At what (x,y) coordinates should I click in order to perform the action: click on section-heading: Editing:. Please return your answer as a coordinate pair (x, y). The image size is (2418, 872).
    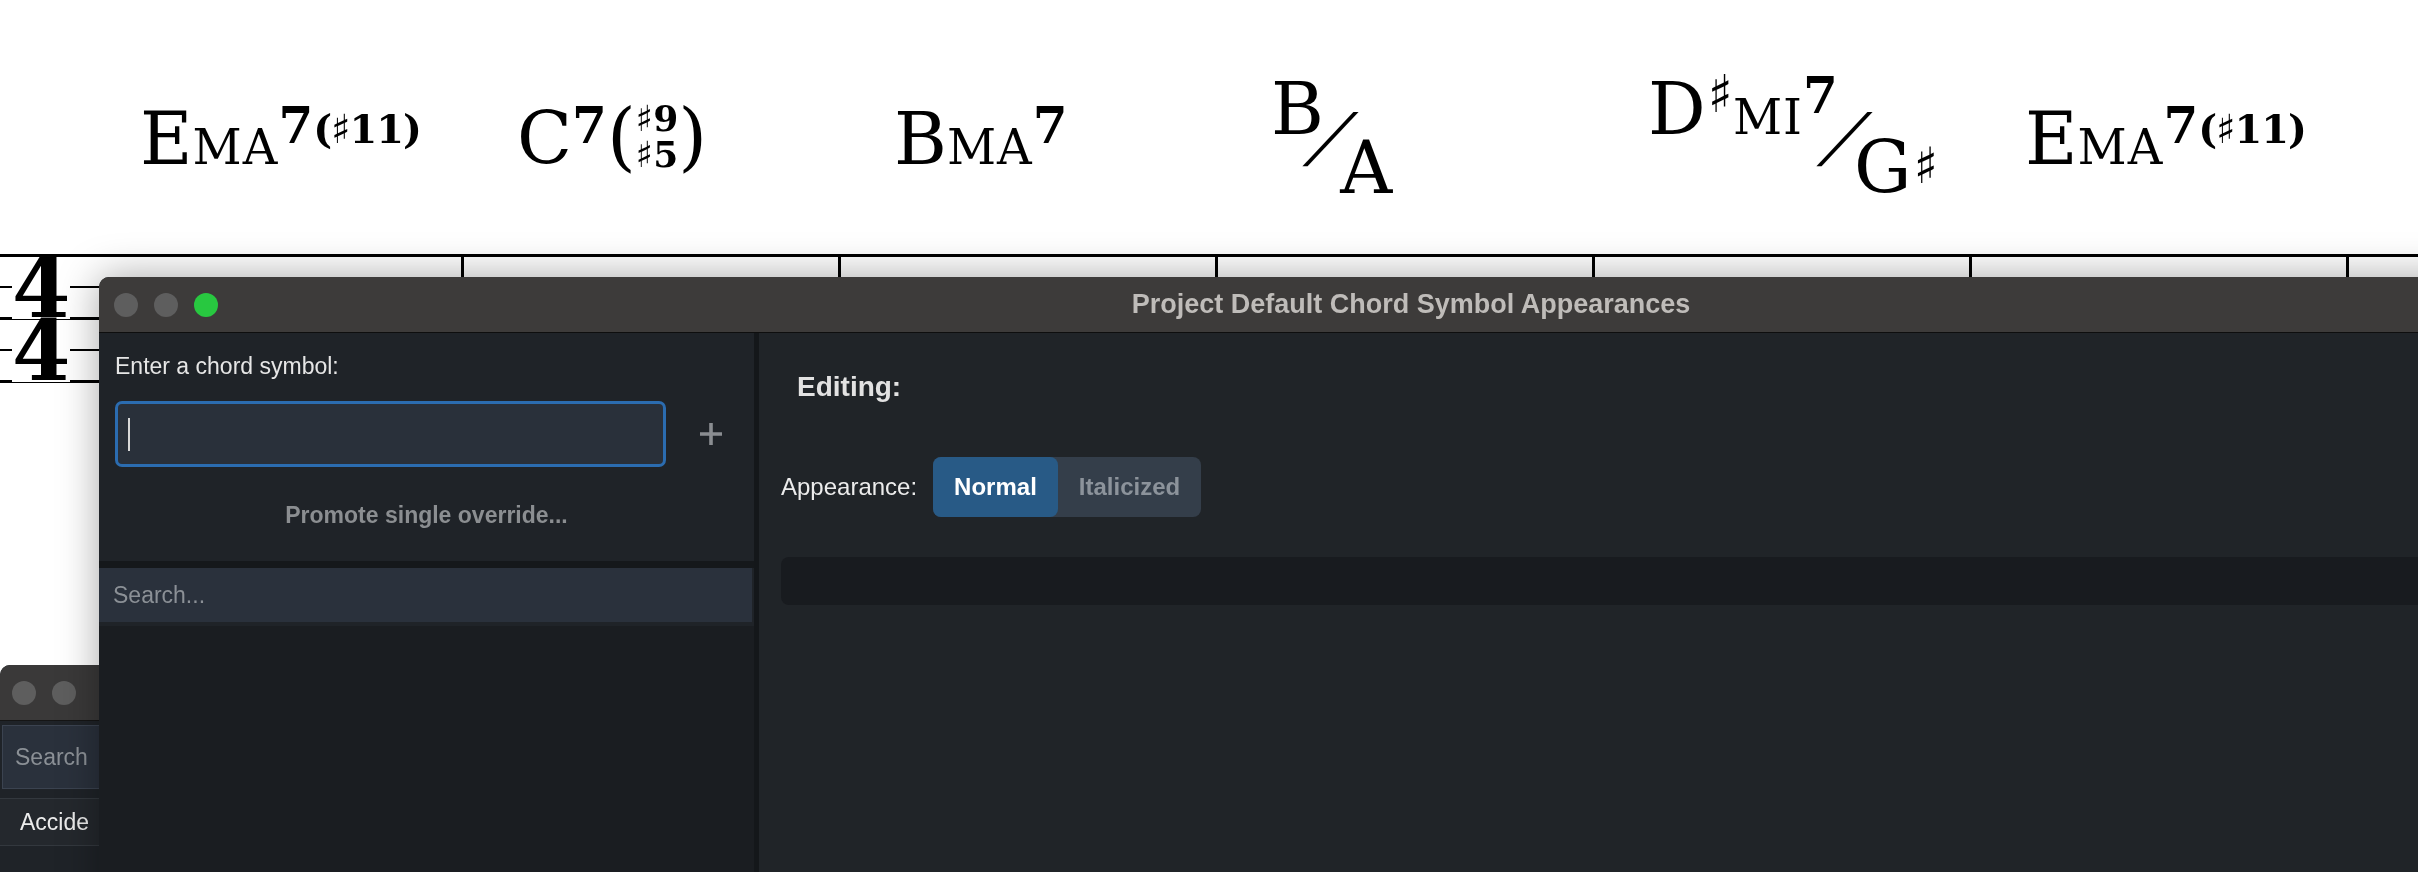
    Looking at the image, I should click on (849, 387).